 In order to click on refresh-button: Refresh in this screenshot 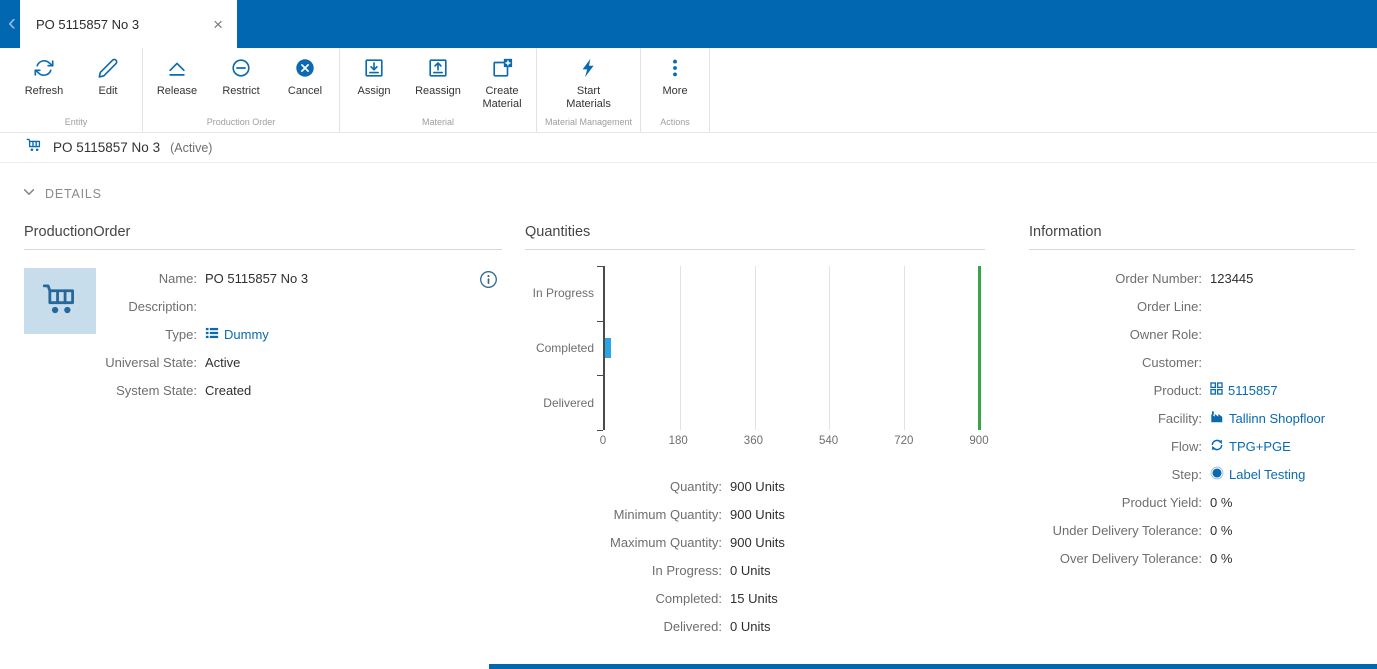, I will do `click(44, 82)`.